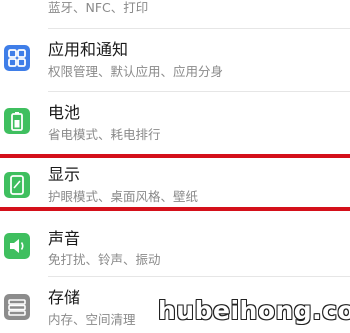  What do you see at coordinates (17, 185) in the screenshot?
I see `display-icon` at bounding box center [17, 185].